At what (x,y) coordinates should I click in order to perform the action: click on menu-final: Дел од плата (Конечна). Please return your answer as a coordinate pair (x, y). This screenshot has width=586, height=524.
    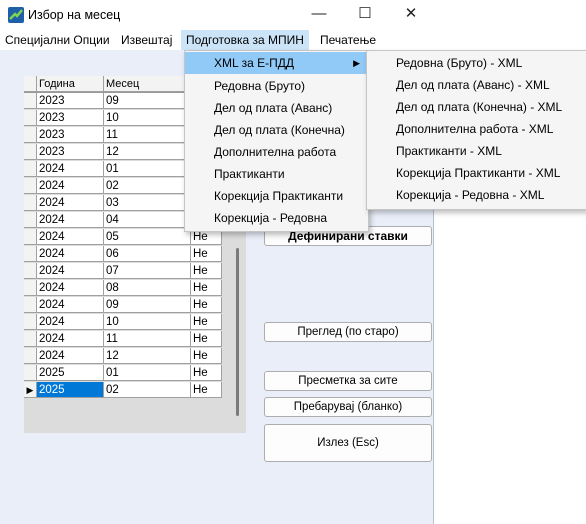
    Looking at the image, I should click on (265, 130).